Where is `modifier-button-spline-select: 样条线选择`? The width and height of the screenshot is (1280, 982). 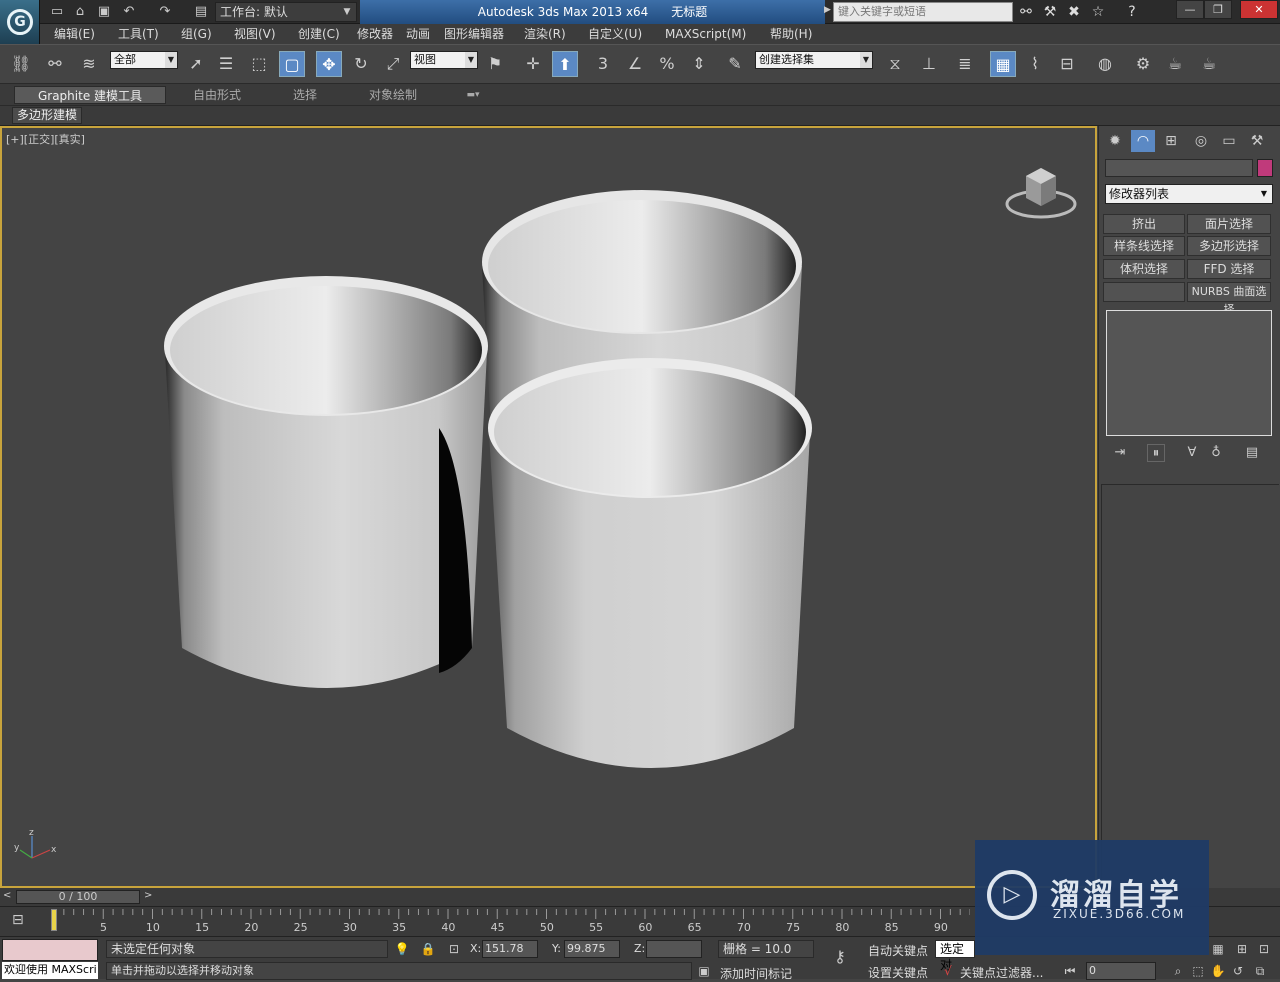
modifier-button-spline-select: 样条线选择 is located at coordinates (1144, 246).